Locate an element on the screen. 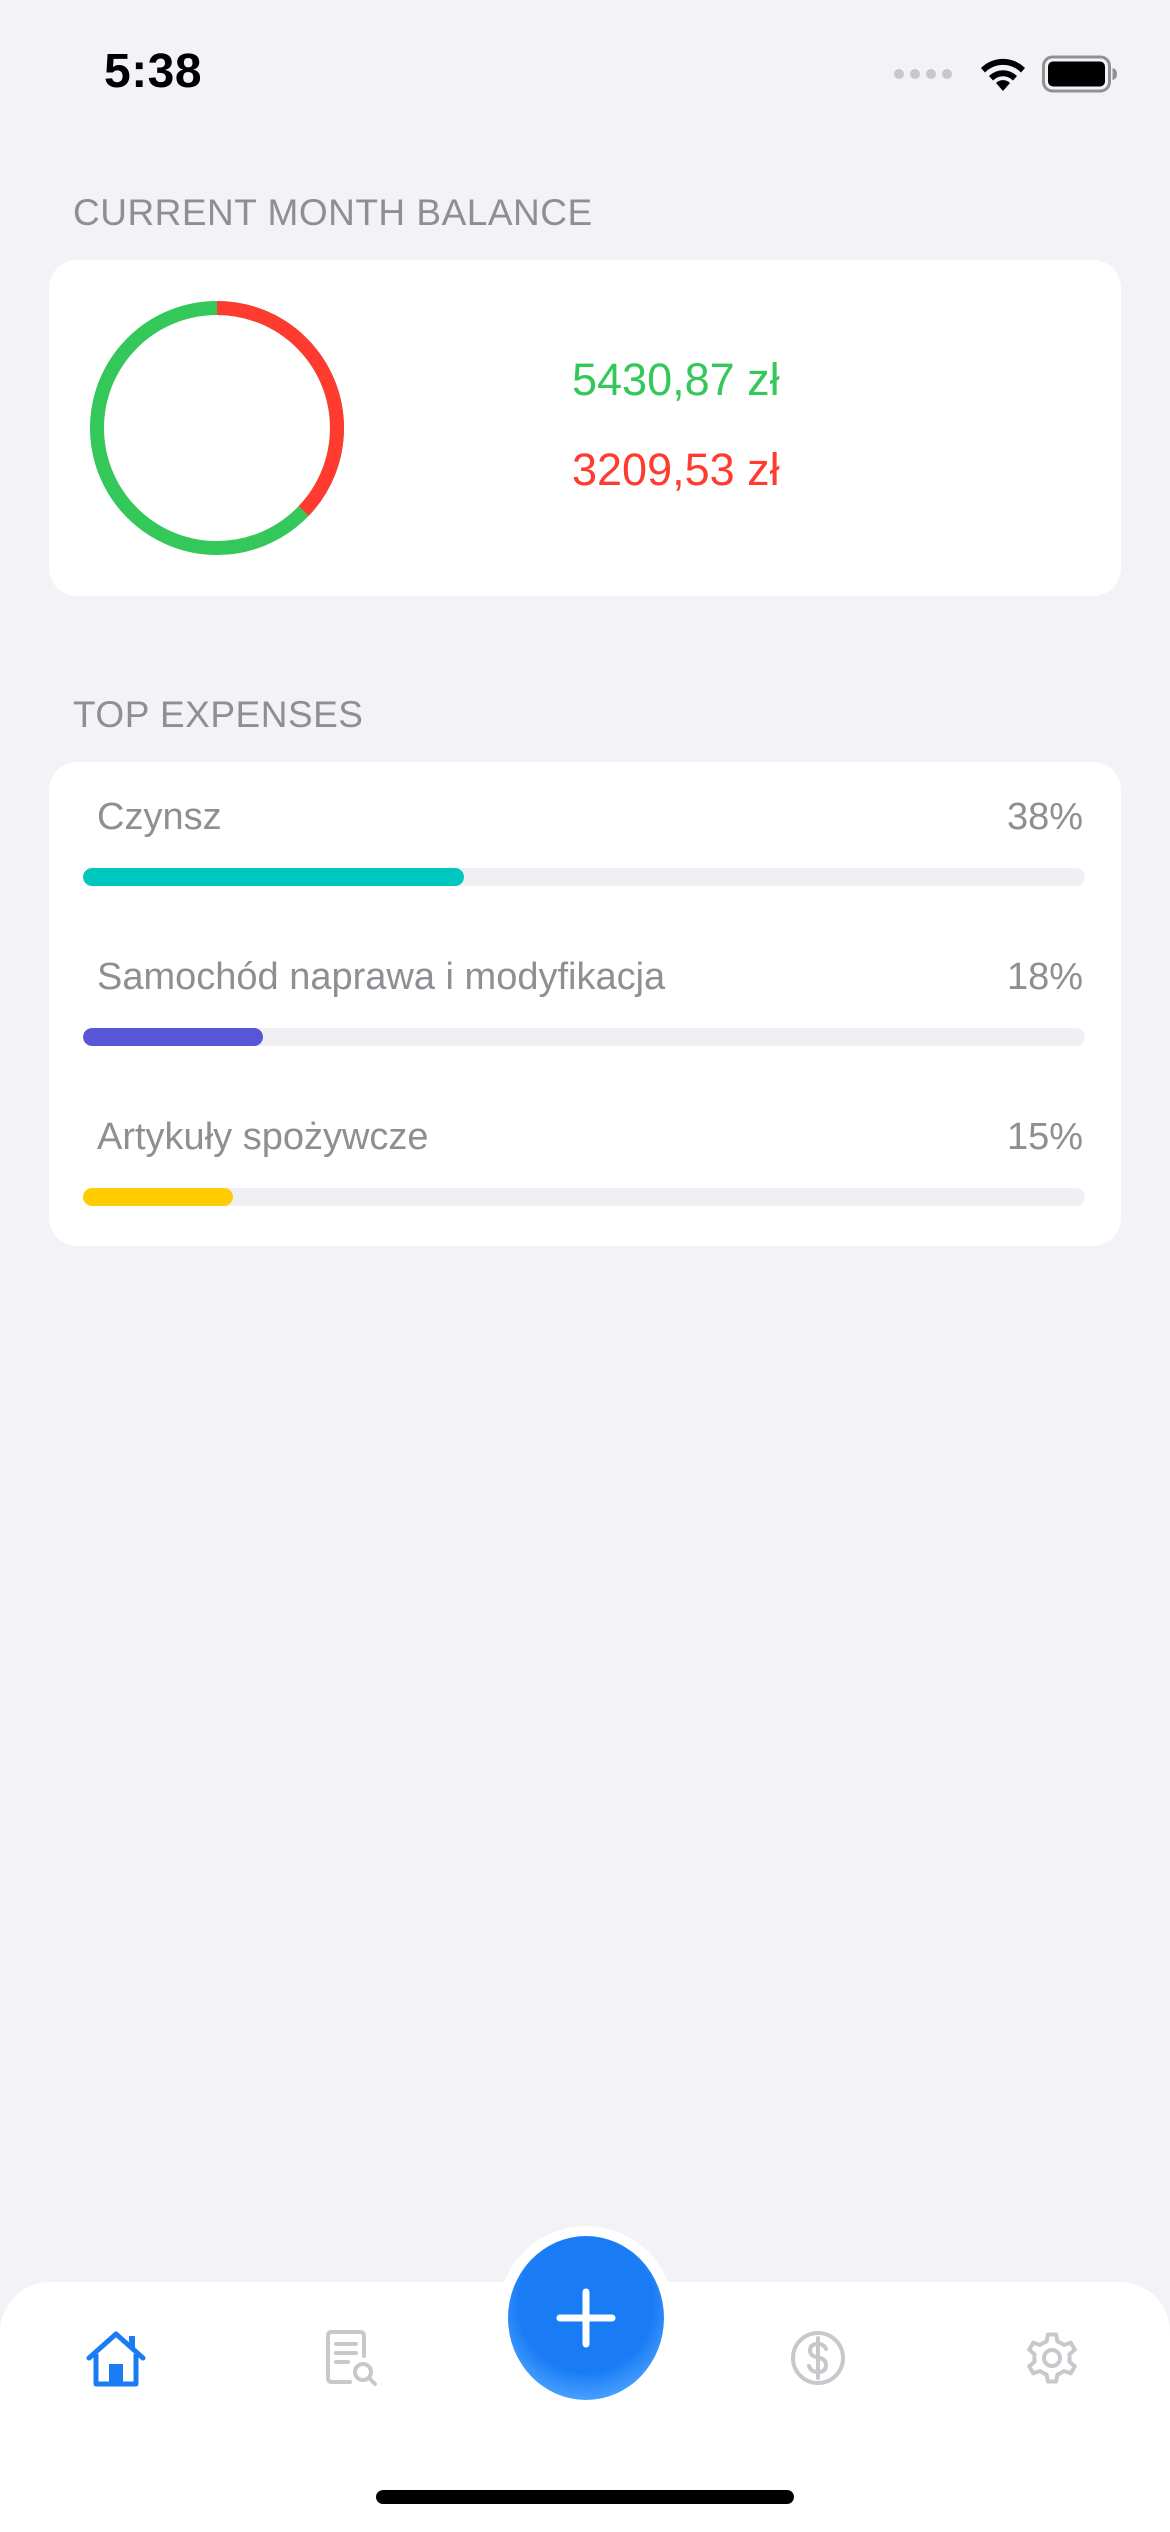  tab-budget is located at coordinates (818, 2358).